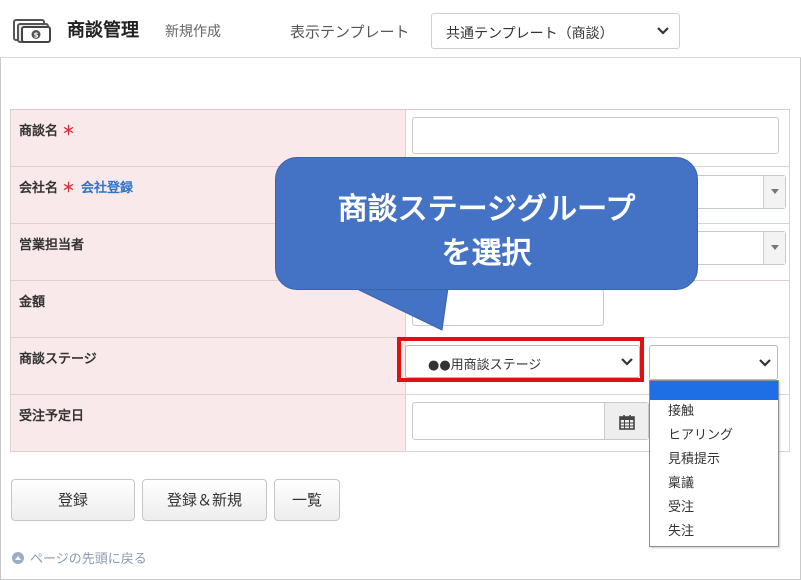 Image resolution: width=801 pixels, height=580 pixels. I want to click on sales-rep-combobox-button, so click(774, 248).